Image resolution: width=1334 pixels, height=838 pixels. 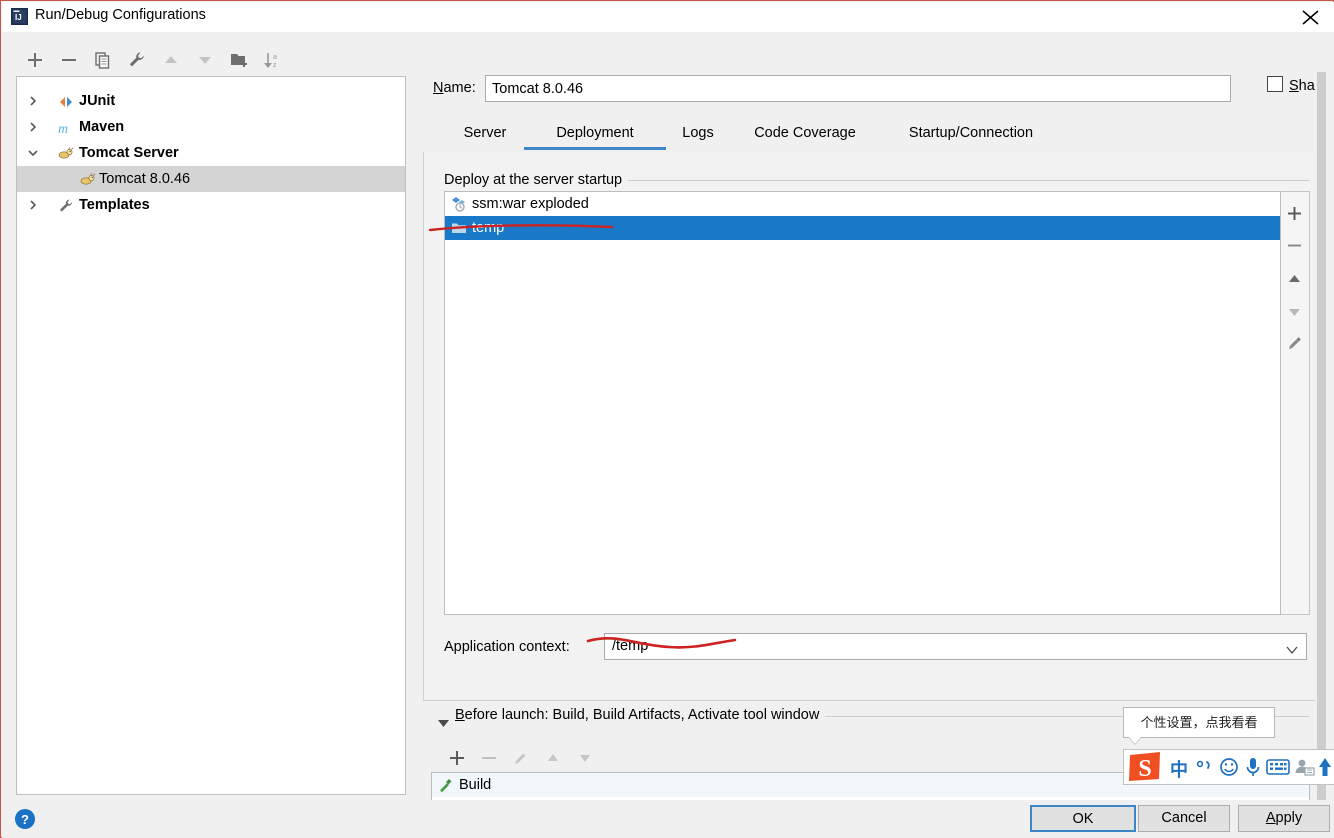 What do you see at coordinates (475, 785) in the screenshot?
I see `list-item-label: Build` at bounding box center [475, 785].